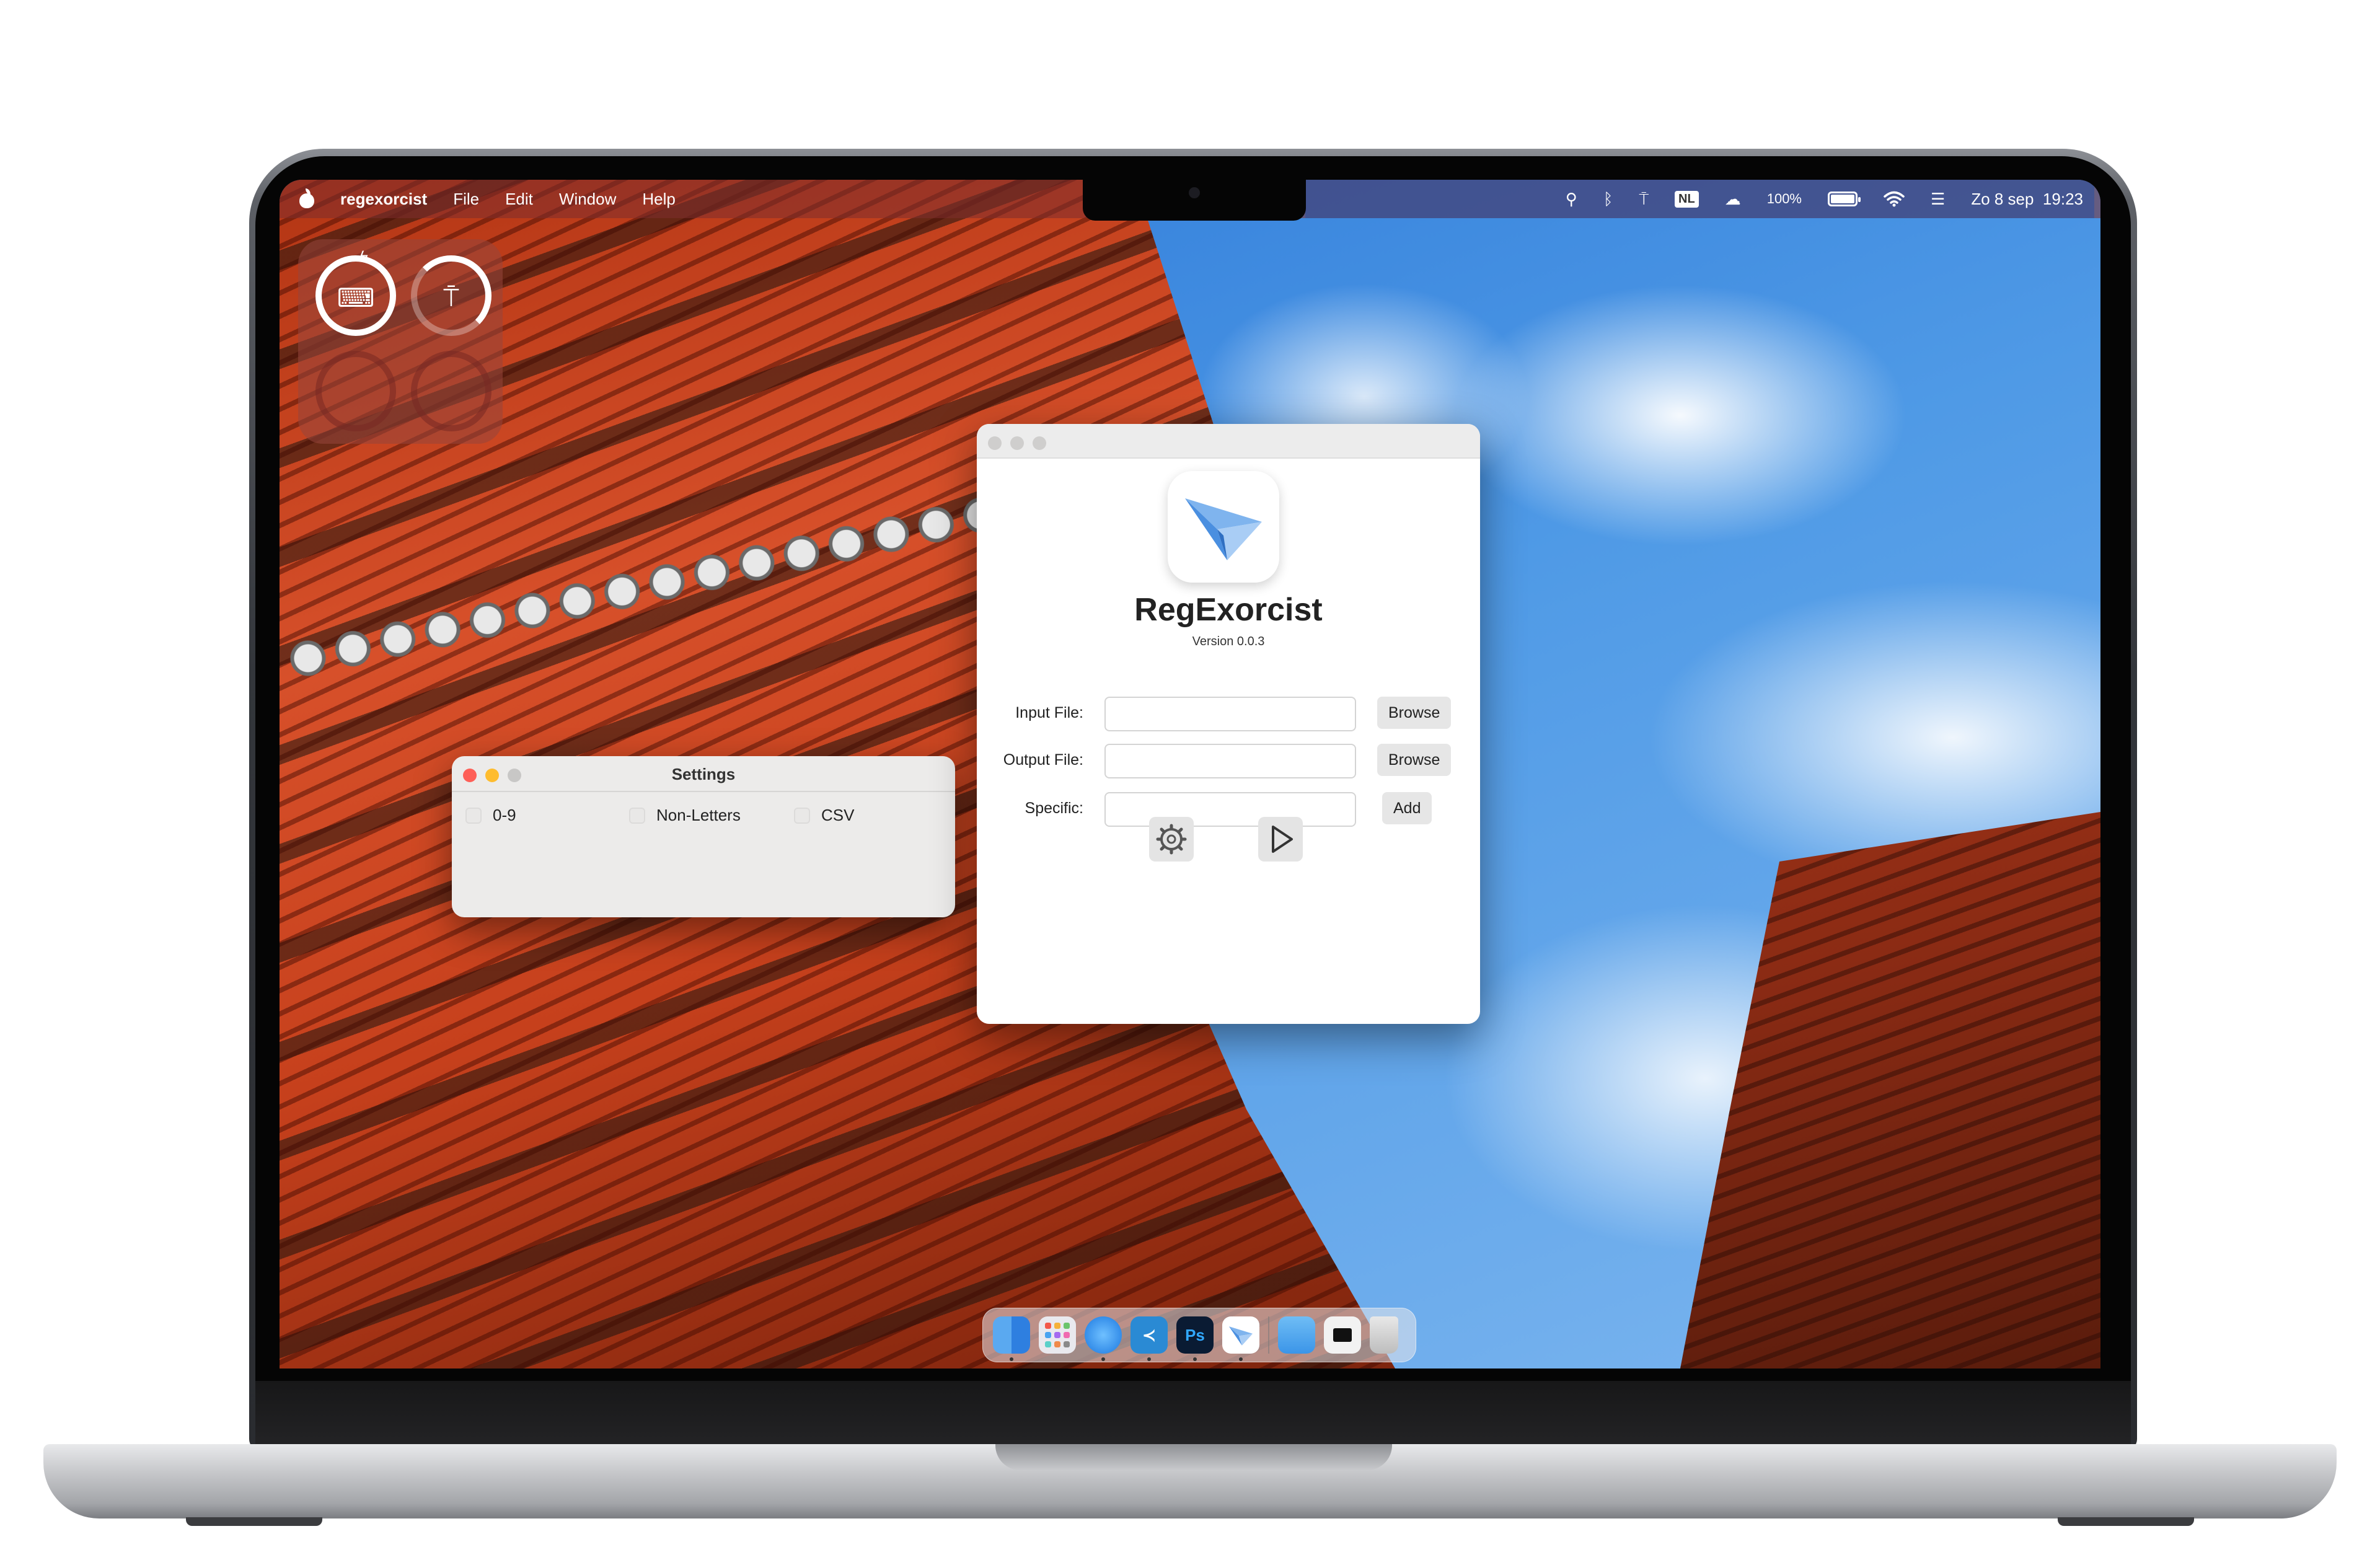 This screenshot has width=2380, height=1547. Describe the element at coordinates (356, 297) in the screenshot. I see `laptop-icon: ⌨` at that location.